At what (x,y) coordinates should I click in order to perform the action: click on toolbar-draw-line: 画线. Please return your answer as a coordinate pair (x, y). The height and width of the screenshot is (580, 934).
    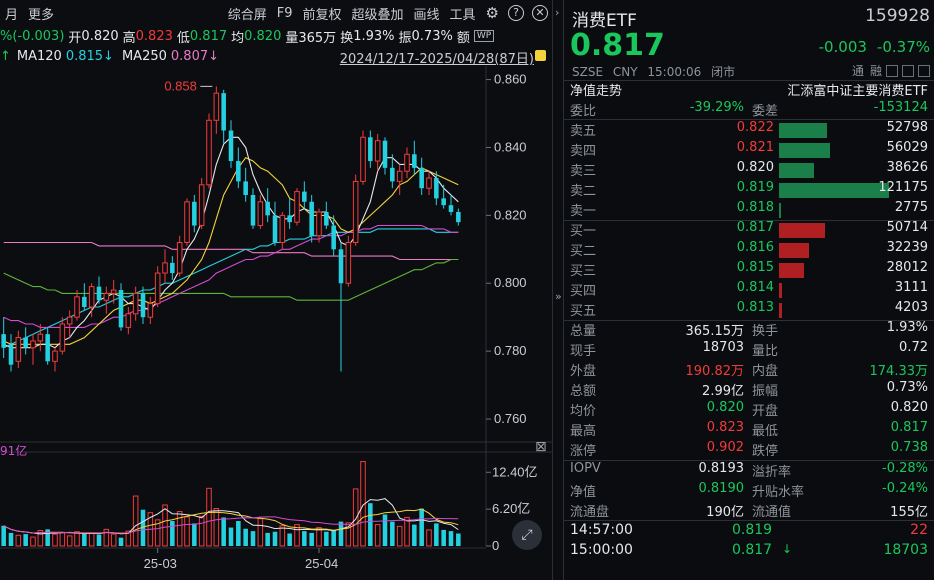
    Looking at the image, I should click on (427, 13).